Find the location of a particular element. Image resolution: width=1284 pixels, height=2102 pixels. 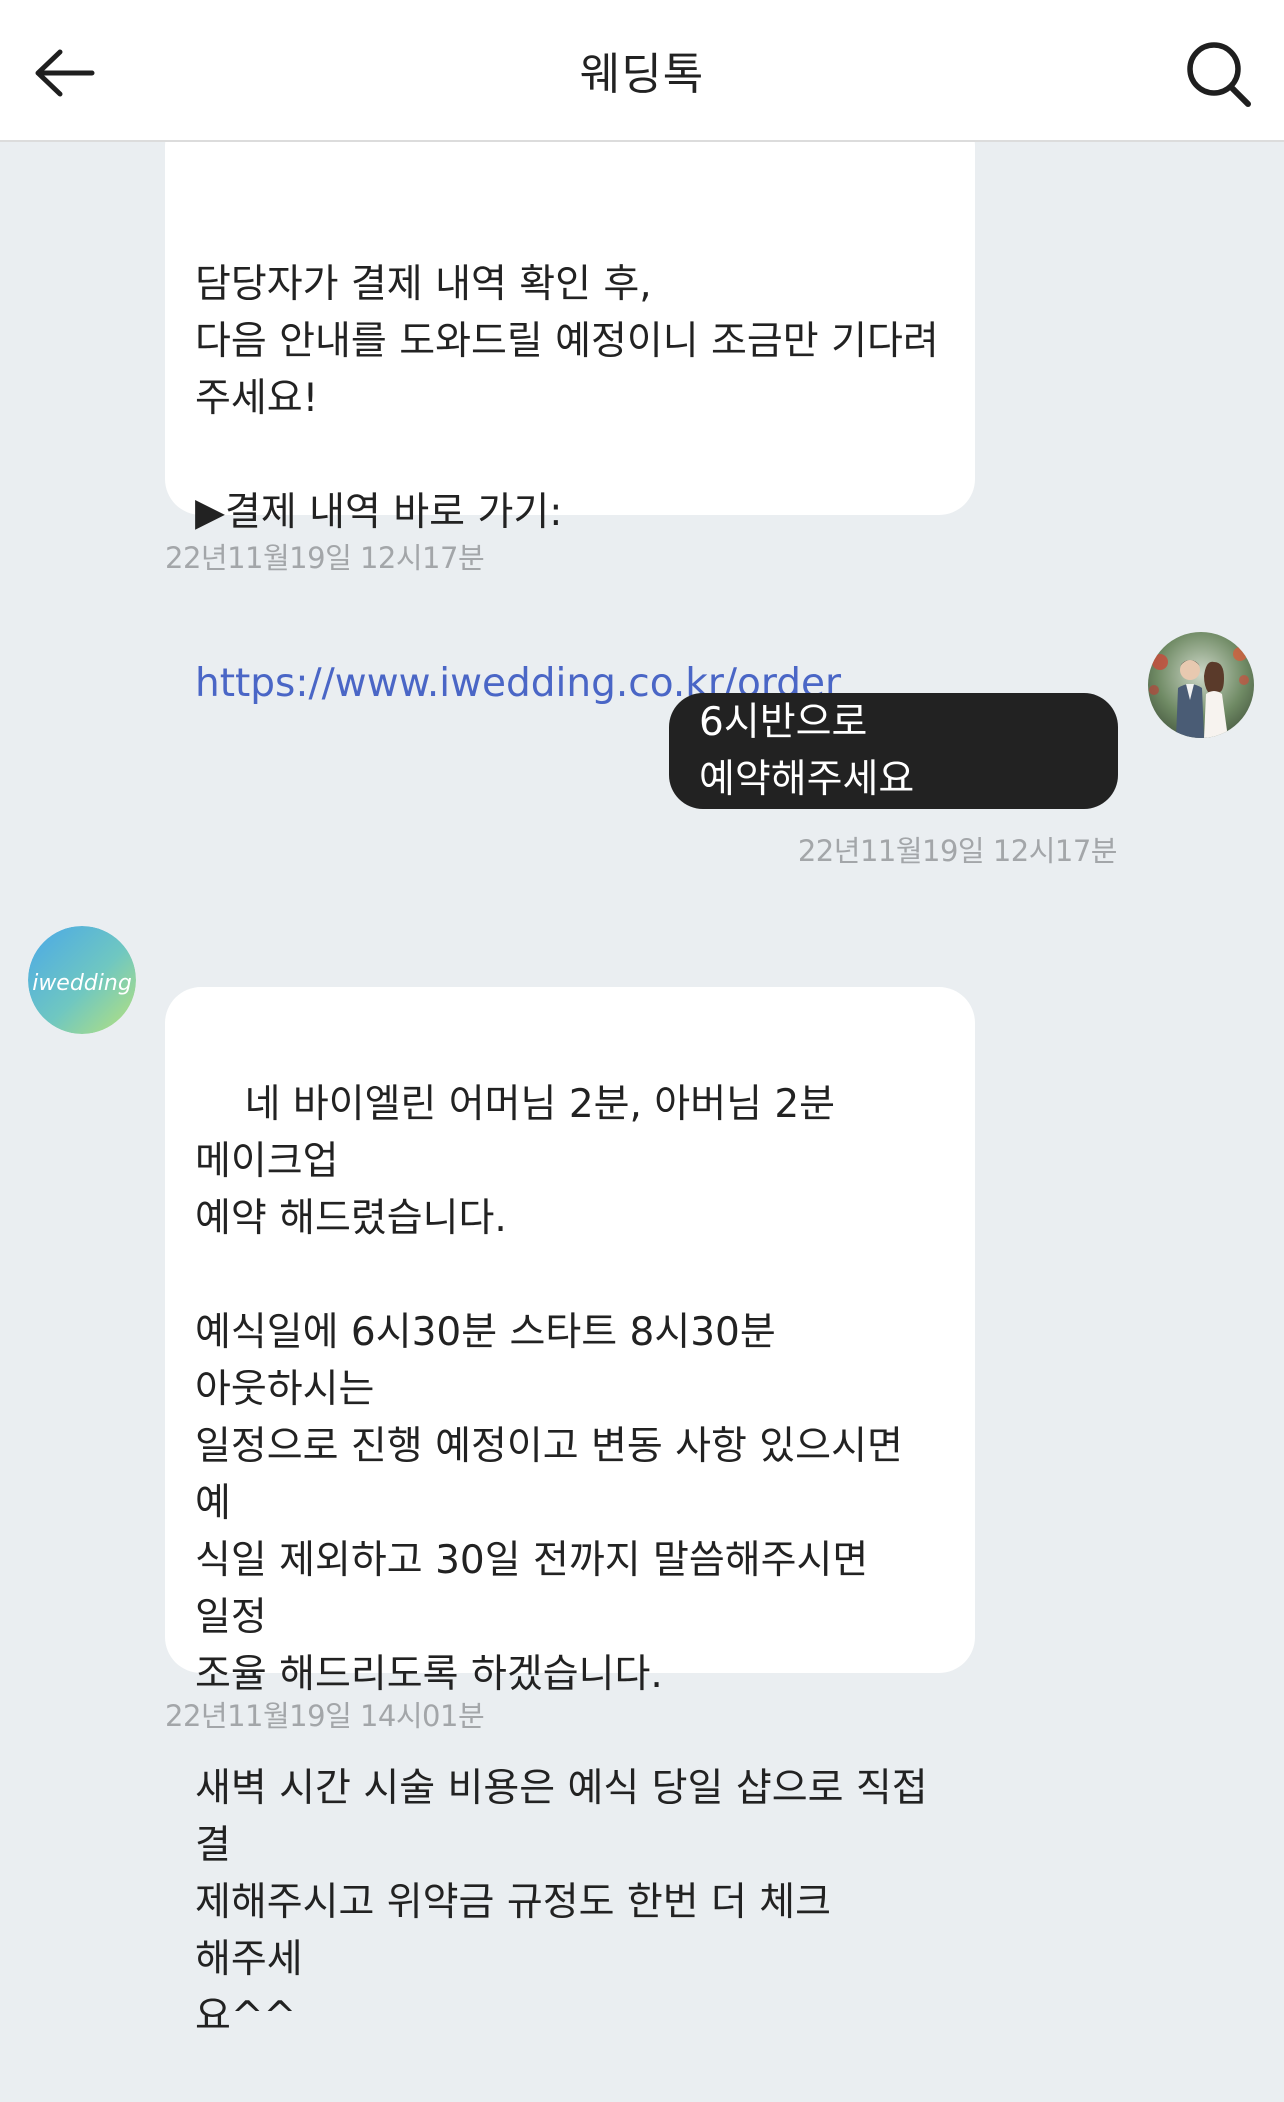

message-bubble-user: 6시반으로 예약해주세요 is located at coordinates (893, 751).